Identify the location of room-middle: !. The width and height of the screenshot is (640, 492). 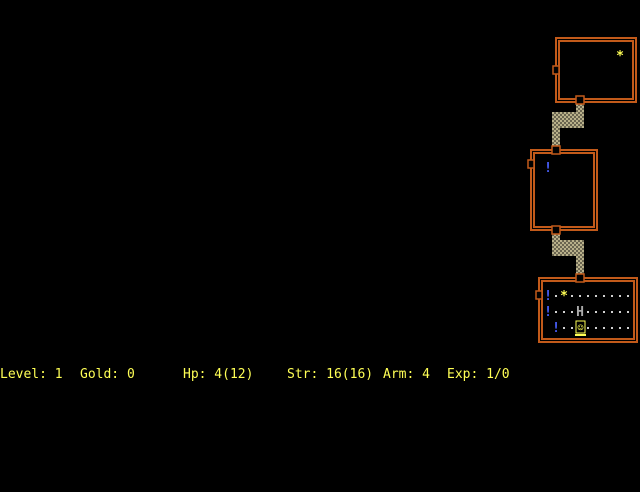
(562, 190).